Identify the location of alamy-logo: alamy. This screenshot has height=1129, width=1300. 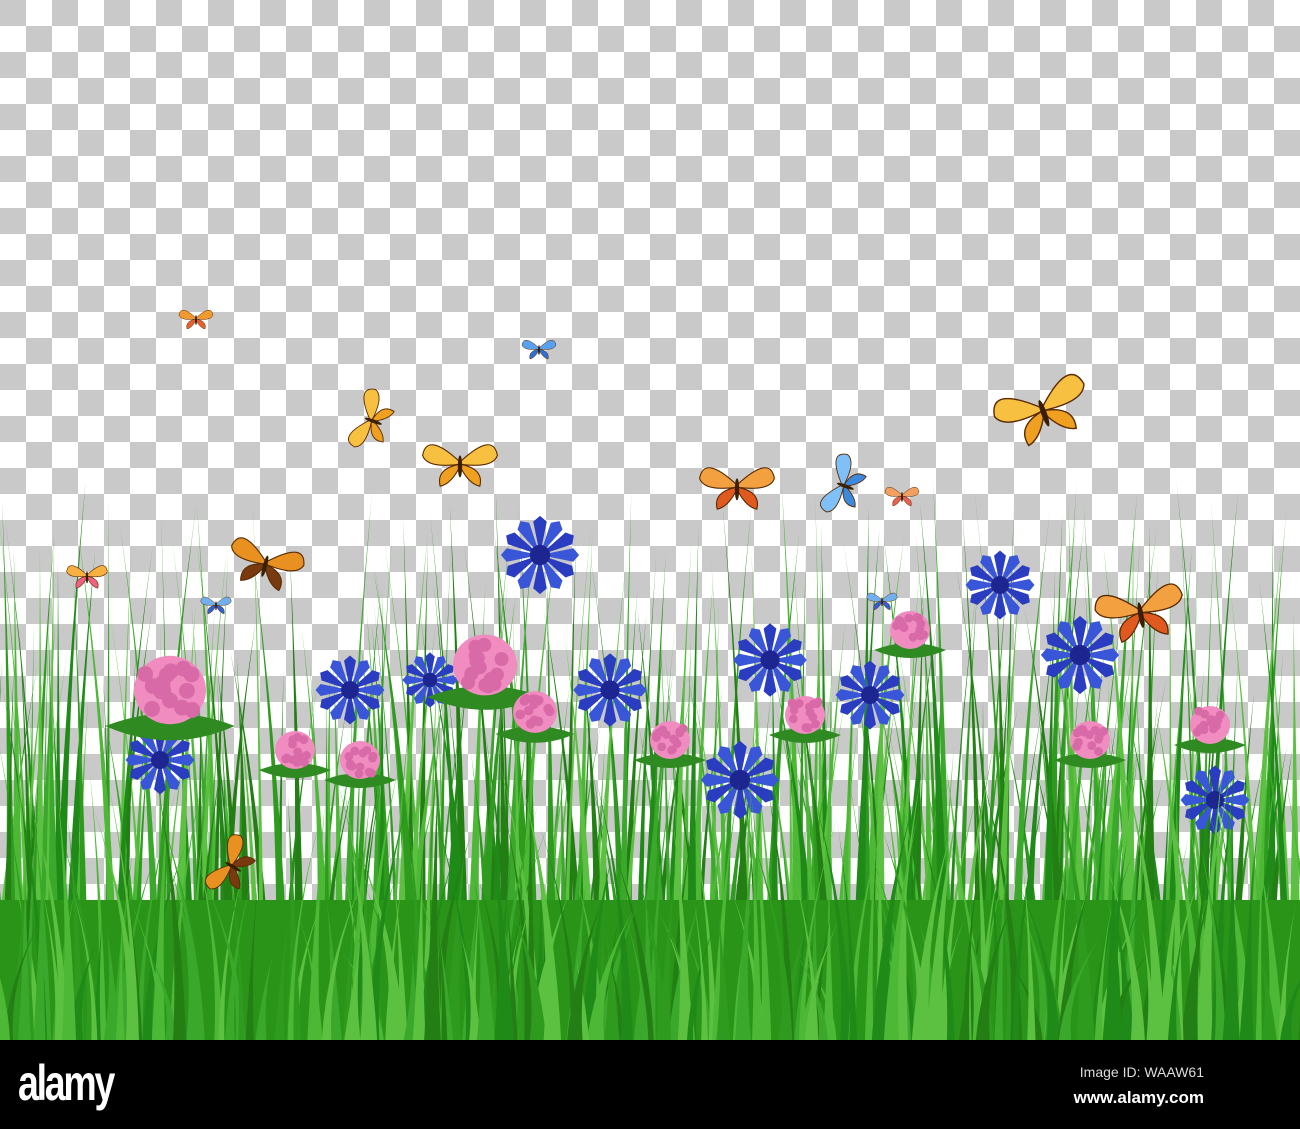
(66, 1083).